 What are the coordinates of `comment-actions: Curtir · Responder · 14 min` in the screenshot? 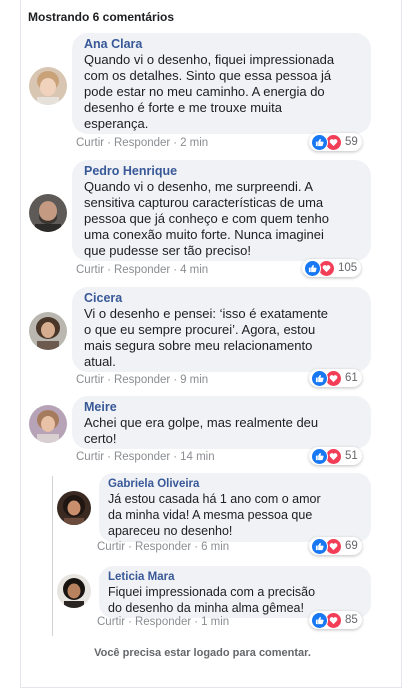 It's located at (145, 457).